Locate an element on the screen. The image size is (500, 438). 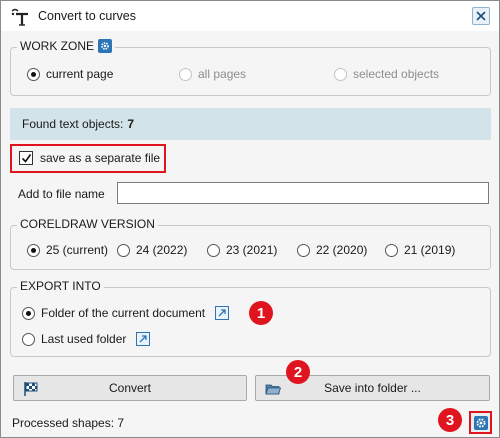
annotation-badge-3: 3 is located at coordinates (450, 420).